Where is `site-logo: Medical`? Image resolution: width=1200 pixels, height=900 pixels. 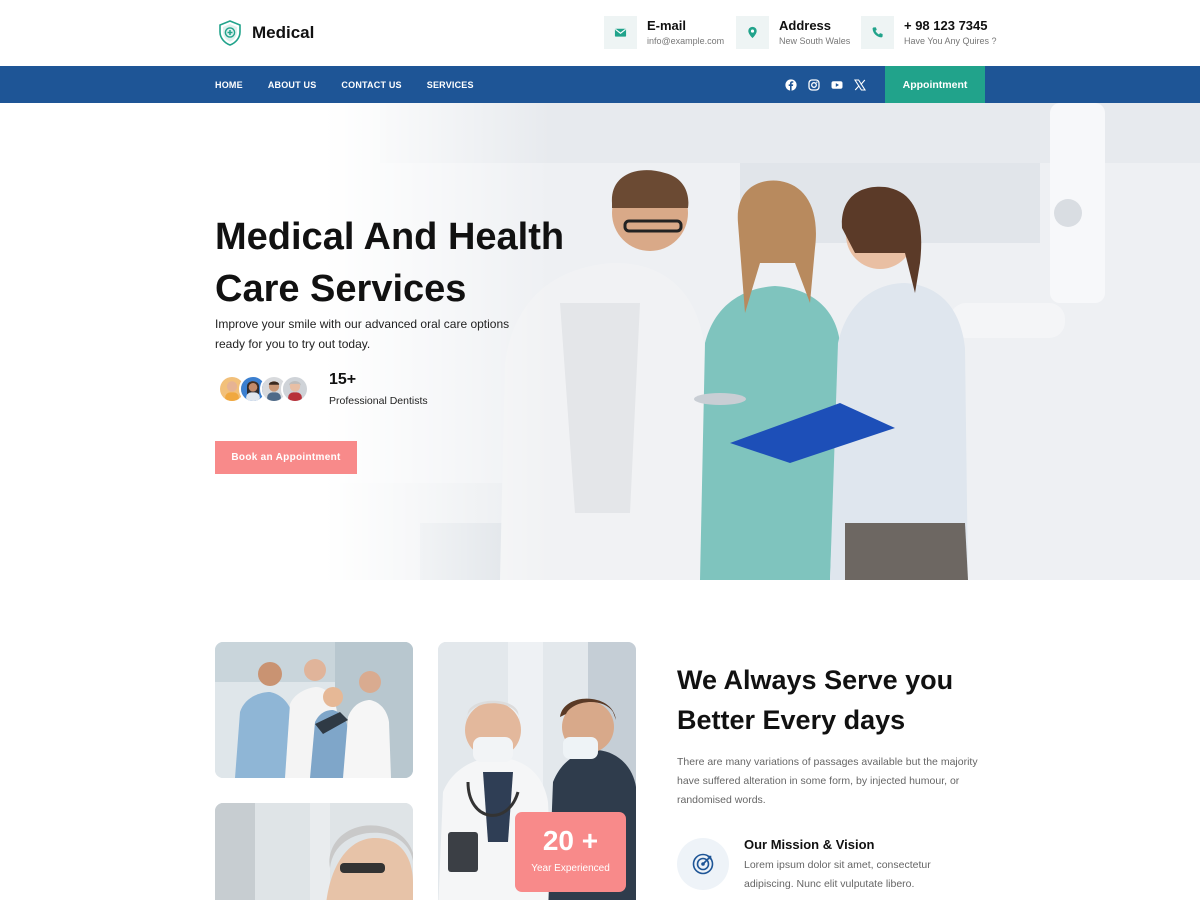 site-logo: Medical is located at coordinates (266, 33).